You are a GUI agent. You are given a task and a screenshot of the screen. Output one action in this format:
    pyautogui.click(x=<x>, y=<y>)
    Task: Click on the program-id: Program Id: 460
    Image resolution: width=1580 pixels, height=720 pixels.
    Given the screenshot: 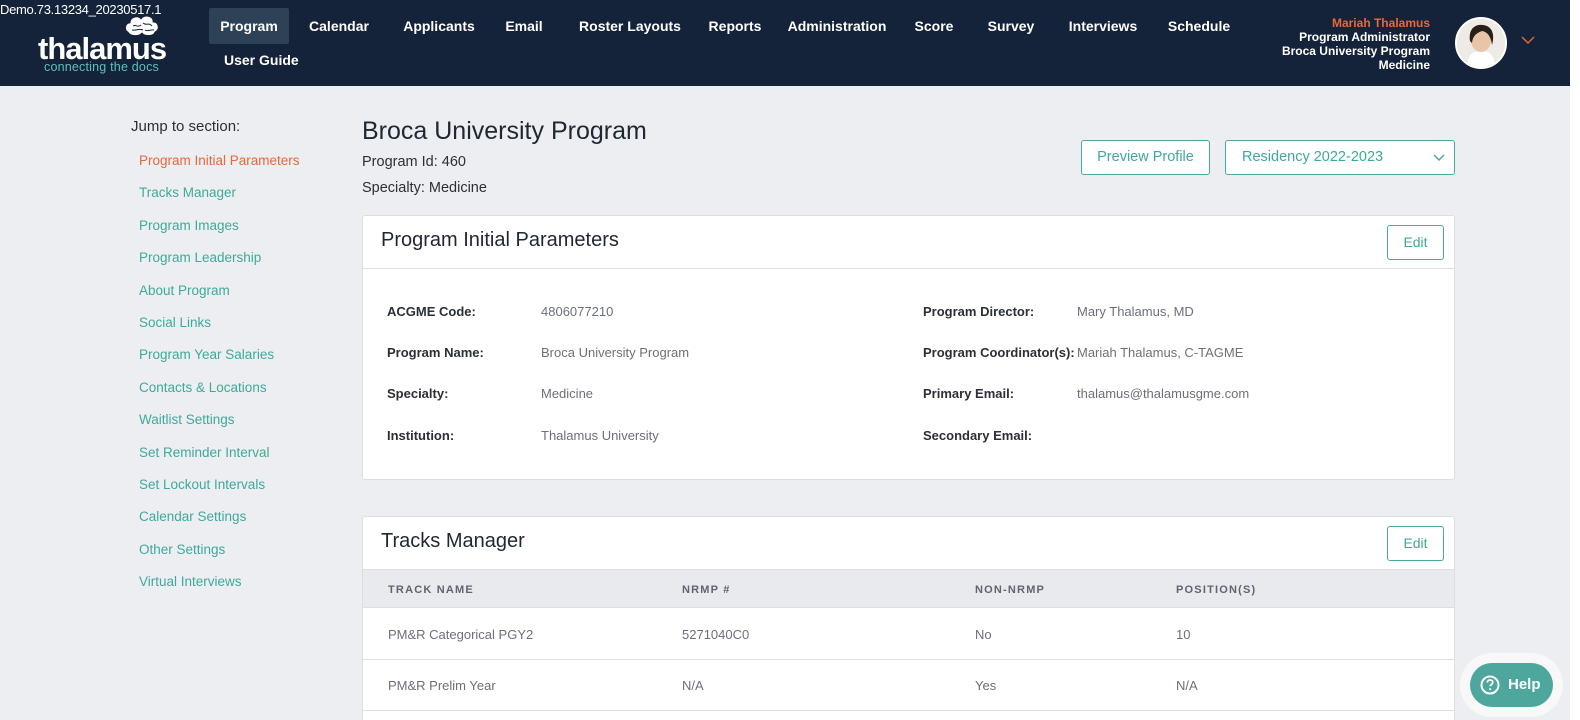 What is the action you would take?
    pyautogui.click(x=414, y=162)
    